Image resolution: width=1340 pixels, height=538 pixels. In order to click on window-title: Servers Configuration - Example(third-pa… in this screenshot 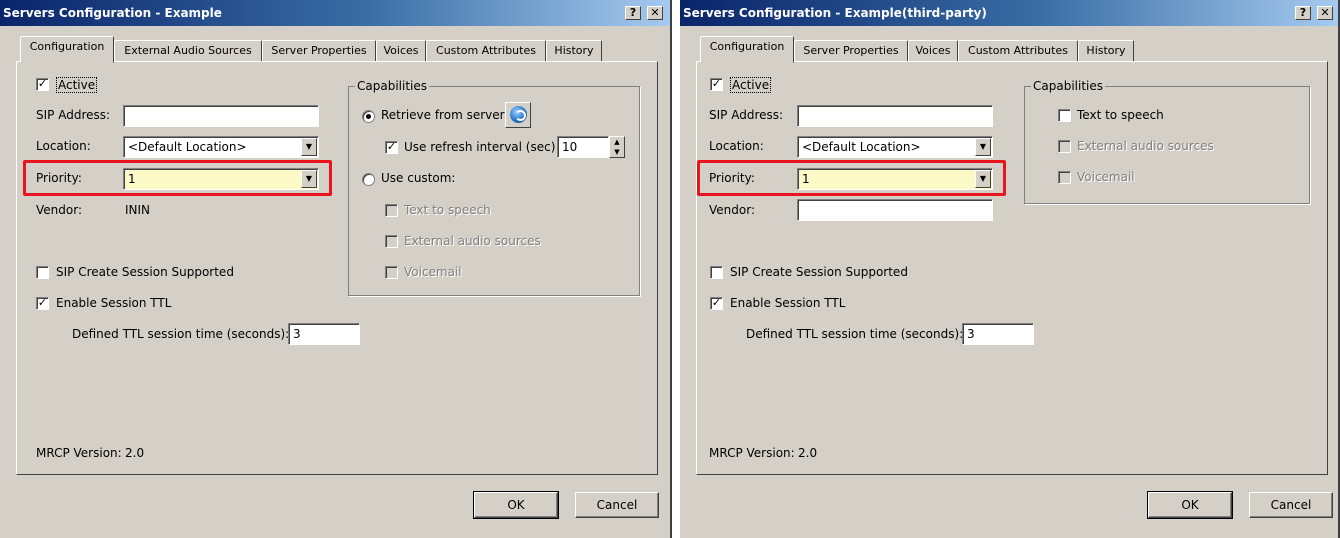, I will do `click(835, 13)`.